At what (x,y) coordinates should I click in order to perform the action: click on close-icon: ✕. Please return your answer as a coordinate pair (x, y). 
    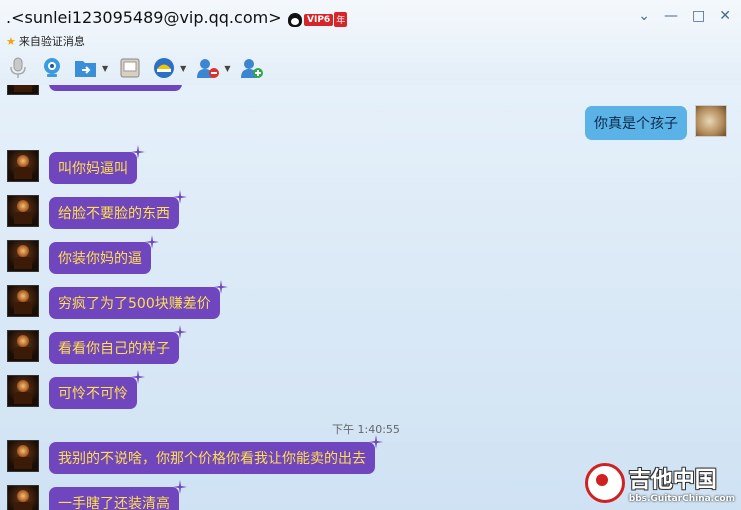
    Looking at the image, I should click on (725, 16).